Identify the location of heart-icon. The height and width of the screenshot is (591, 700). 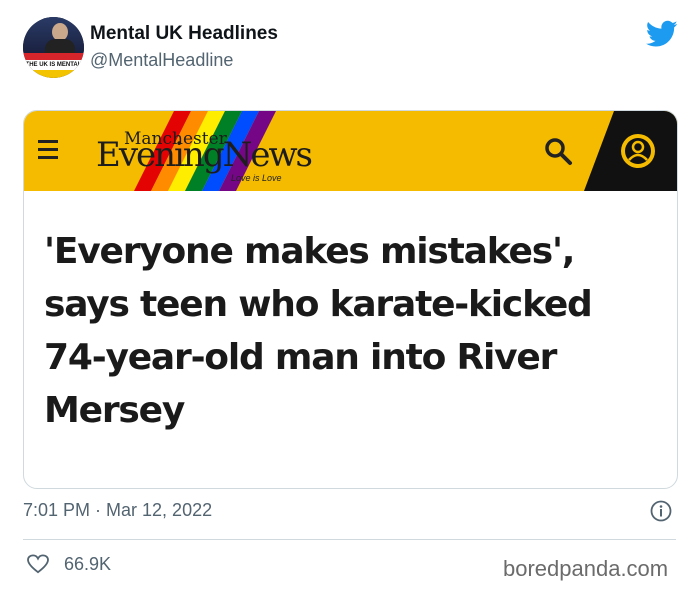
(38, 564).